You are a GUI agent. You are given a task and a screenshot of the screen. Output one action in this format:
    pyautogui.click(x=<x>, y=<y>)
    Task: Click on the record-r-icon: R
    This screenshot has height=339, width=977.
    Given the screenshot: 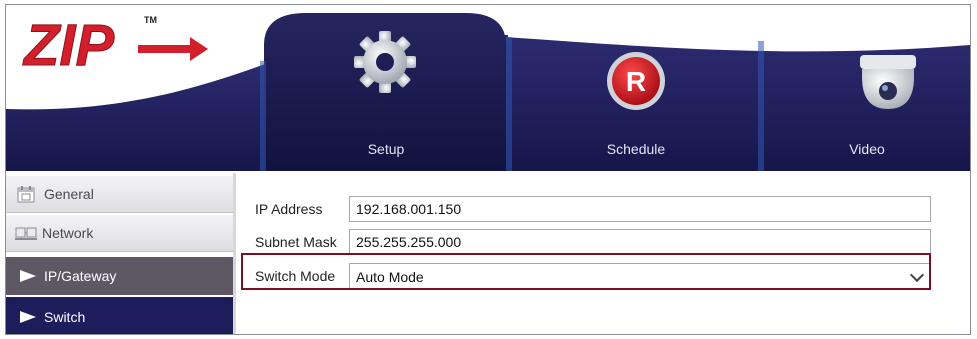 What is the action you would take?
    pyautogui.click(x=636, y=81)
    